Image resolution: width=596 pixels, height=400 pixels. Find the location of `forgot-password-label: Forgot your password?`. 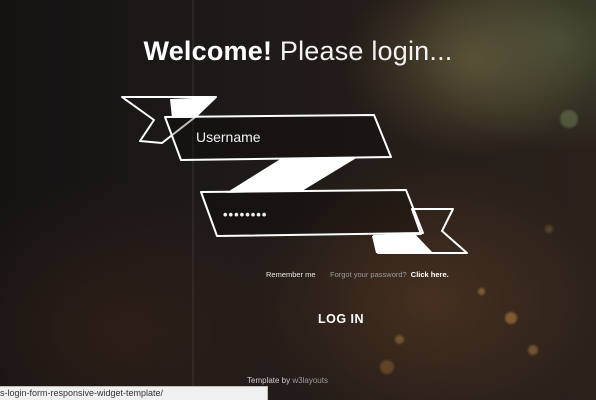

forgot-password-label: Forgot your password? is located at coordinates (368, 274).